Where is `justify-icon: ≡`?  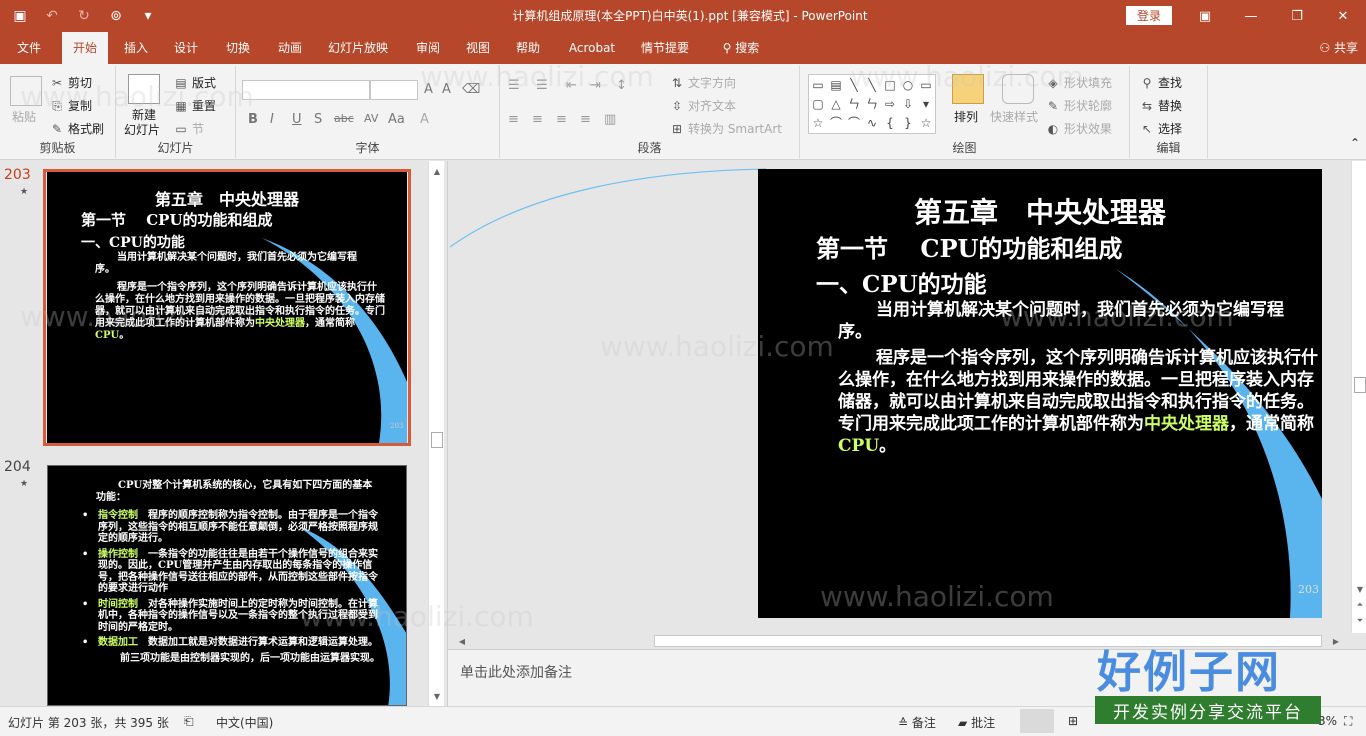
justify-icon: ≡ is located at coordinates (585, 119).